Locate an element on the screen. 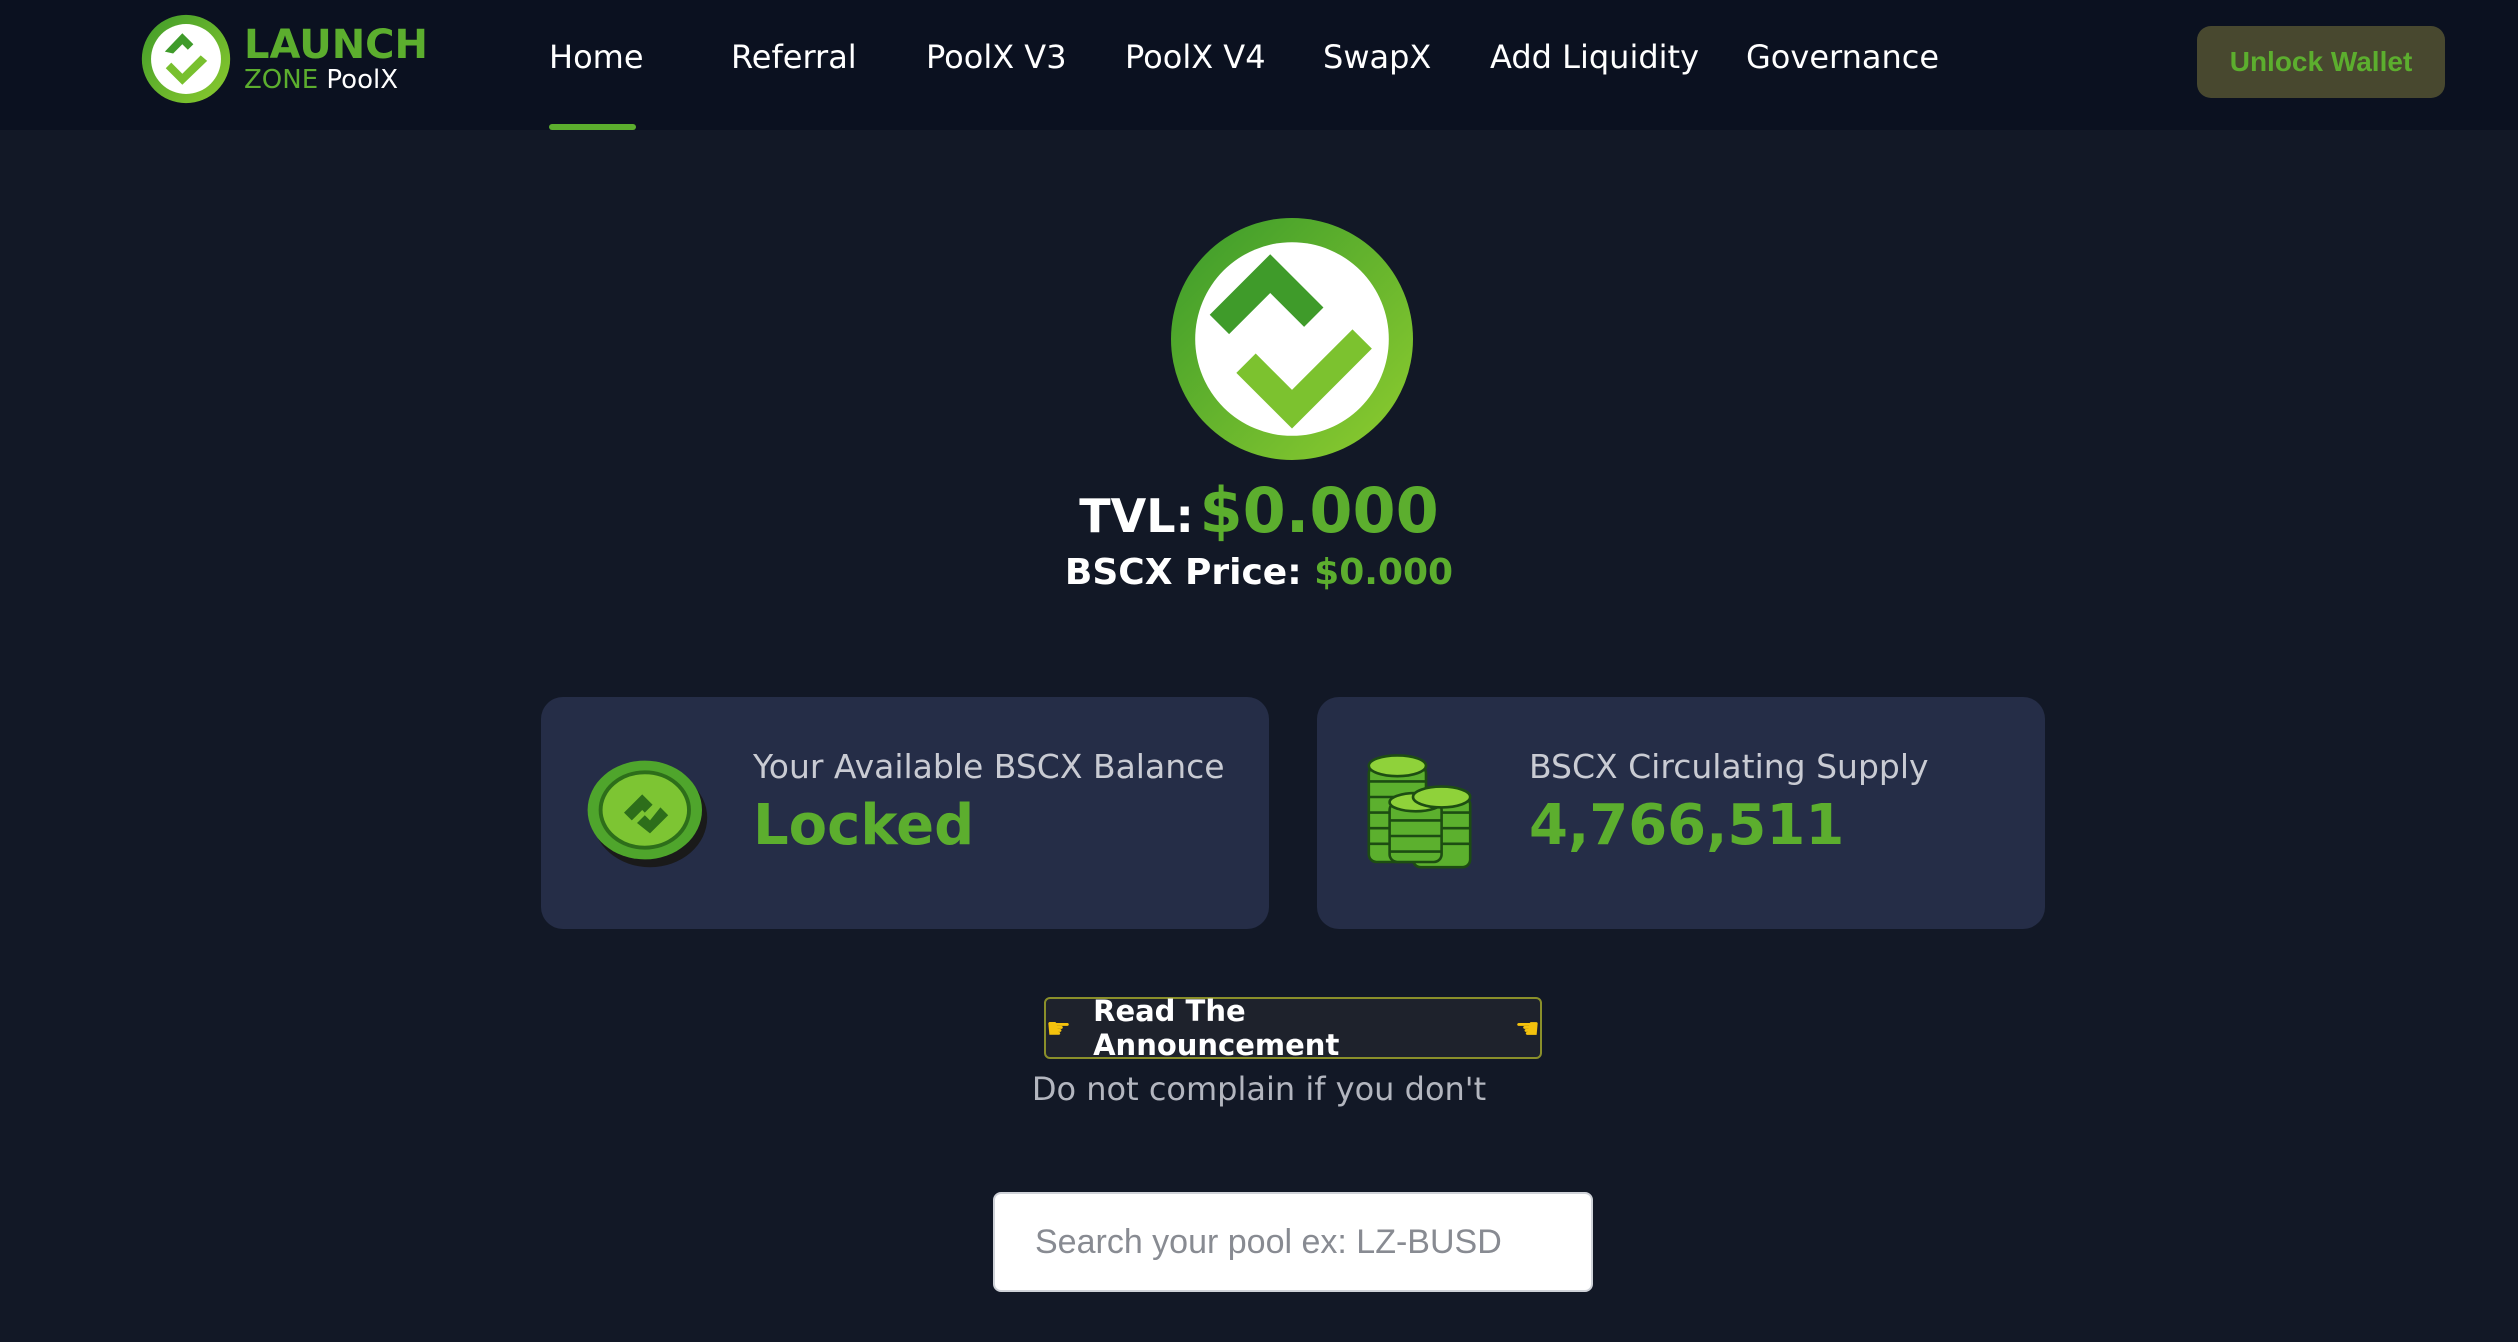 The image size is (2518, 1342). announcement-label: Read The Announcement is located at coordinates (1216, 1028).